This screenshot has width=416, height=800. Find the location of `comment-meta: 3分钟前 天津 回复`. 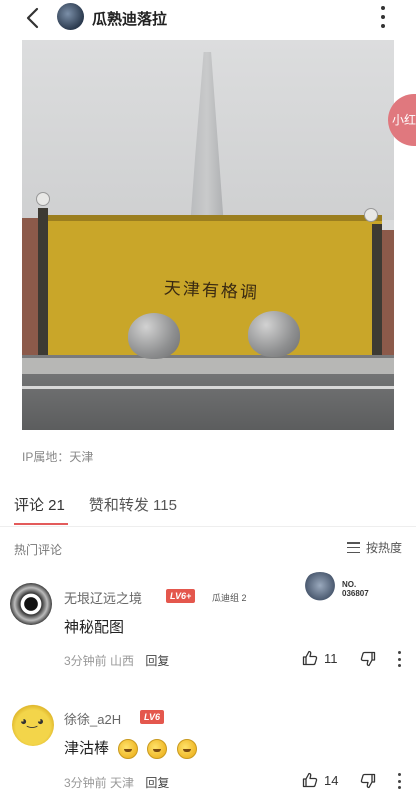

comment-meta: 3分钟前 天津 回复 is located at coordinates (116, 782).